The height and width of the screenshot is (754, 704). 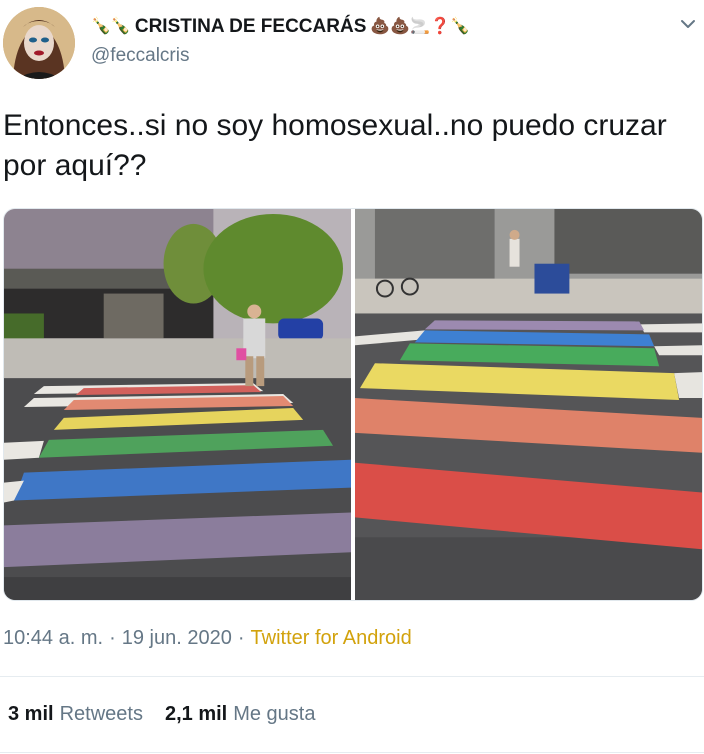 I want to click on avatar, so click(x=39, y=43).